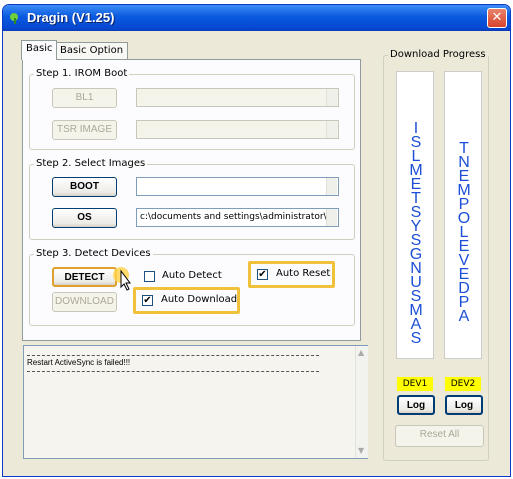  What do you see at coordinates (39, 50) in the screenshot?
I see `tab-basic: Basic` at bounding box center [39, 50].